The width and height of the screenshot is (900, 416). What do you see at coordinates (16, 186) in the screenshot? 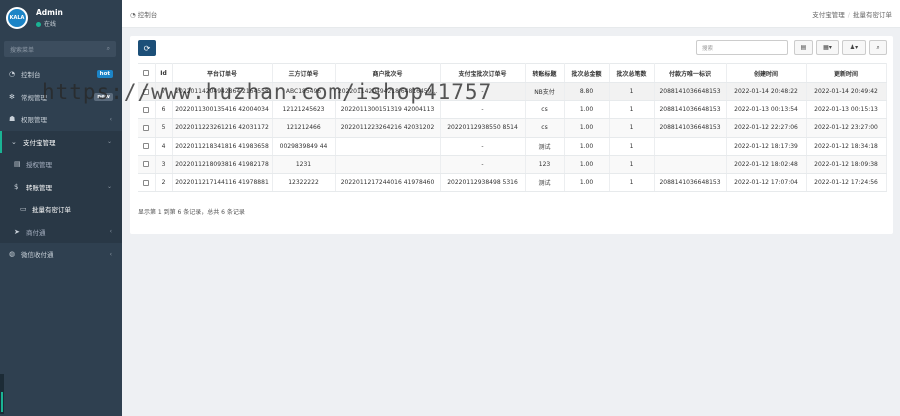
I see `dollar-icon: $` at bounding box center [16, 186].